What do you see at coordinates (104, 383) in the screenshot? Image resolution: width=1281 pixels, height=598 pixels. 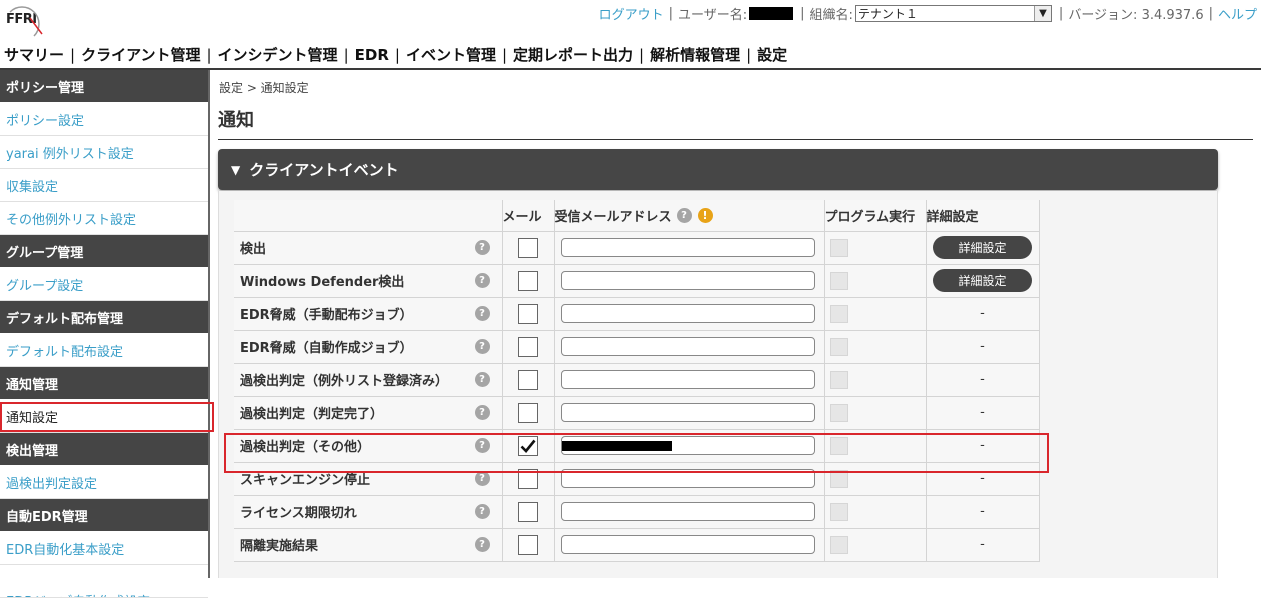 I see `sidebar-group-notification: 通知管理` at bounding box center [104, 383].